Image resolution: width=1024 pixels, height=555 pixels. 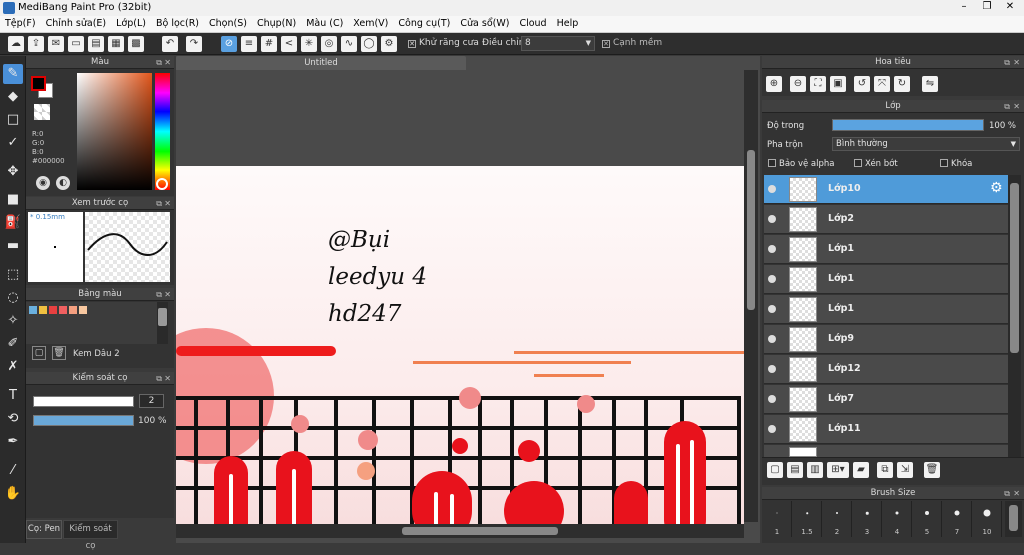 I want to click on palette-scrollbar, so click(x=162, y=323).